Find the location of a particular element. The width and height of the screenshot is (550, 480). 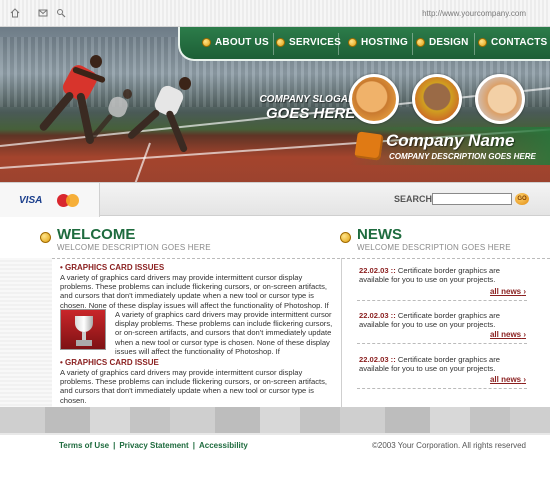

payment-methods: VISA is located at coordinates (50, 200).